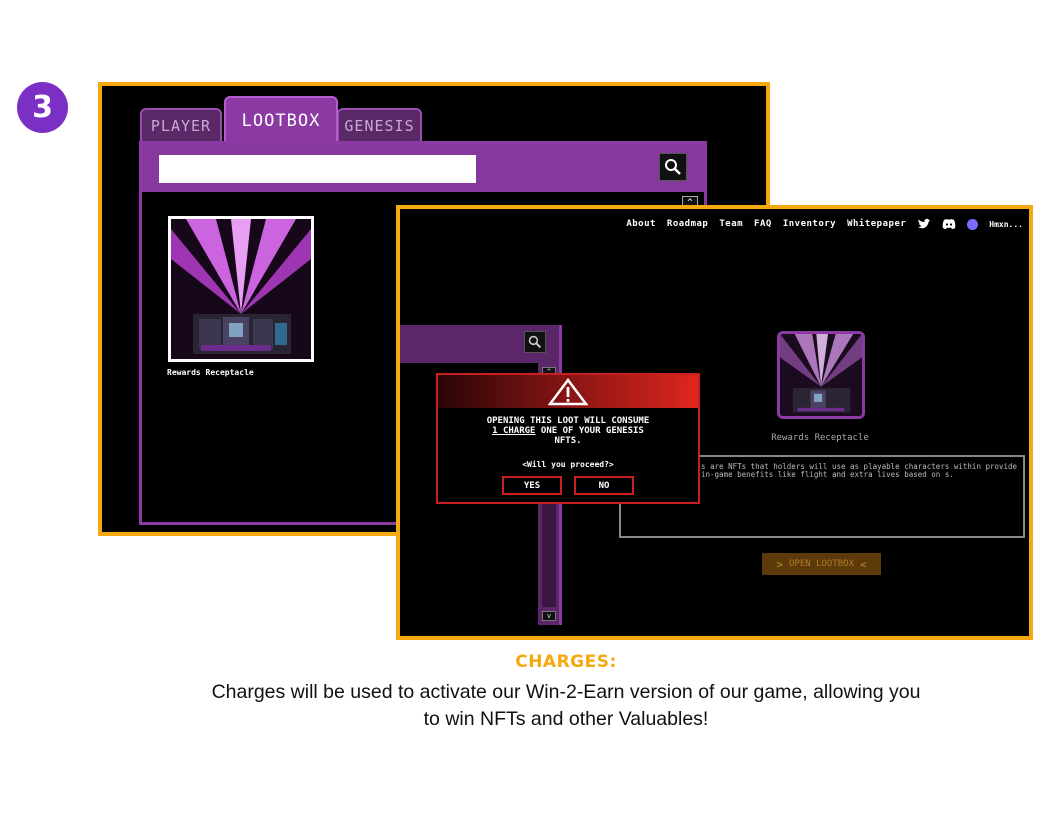  Describe the element at coordinates (949, 224) in the screenshot. I see `discord-icon` at that location.